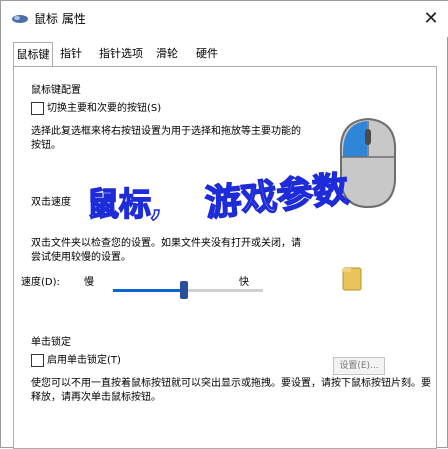  Describe the element at coordinates (51, 202) in the screenshot. I see `section-title-double-click: 双击速度` at that location.